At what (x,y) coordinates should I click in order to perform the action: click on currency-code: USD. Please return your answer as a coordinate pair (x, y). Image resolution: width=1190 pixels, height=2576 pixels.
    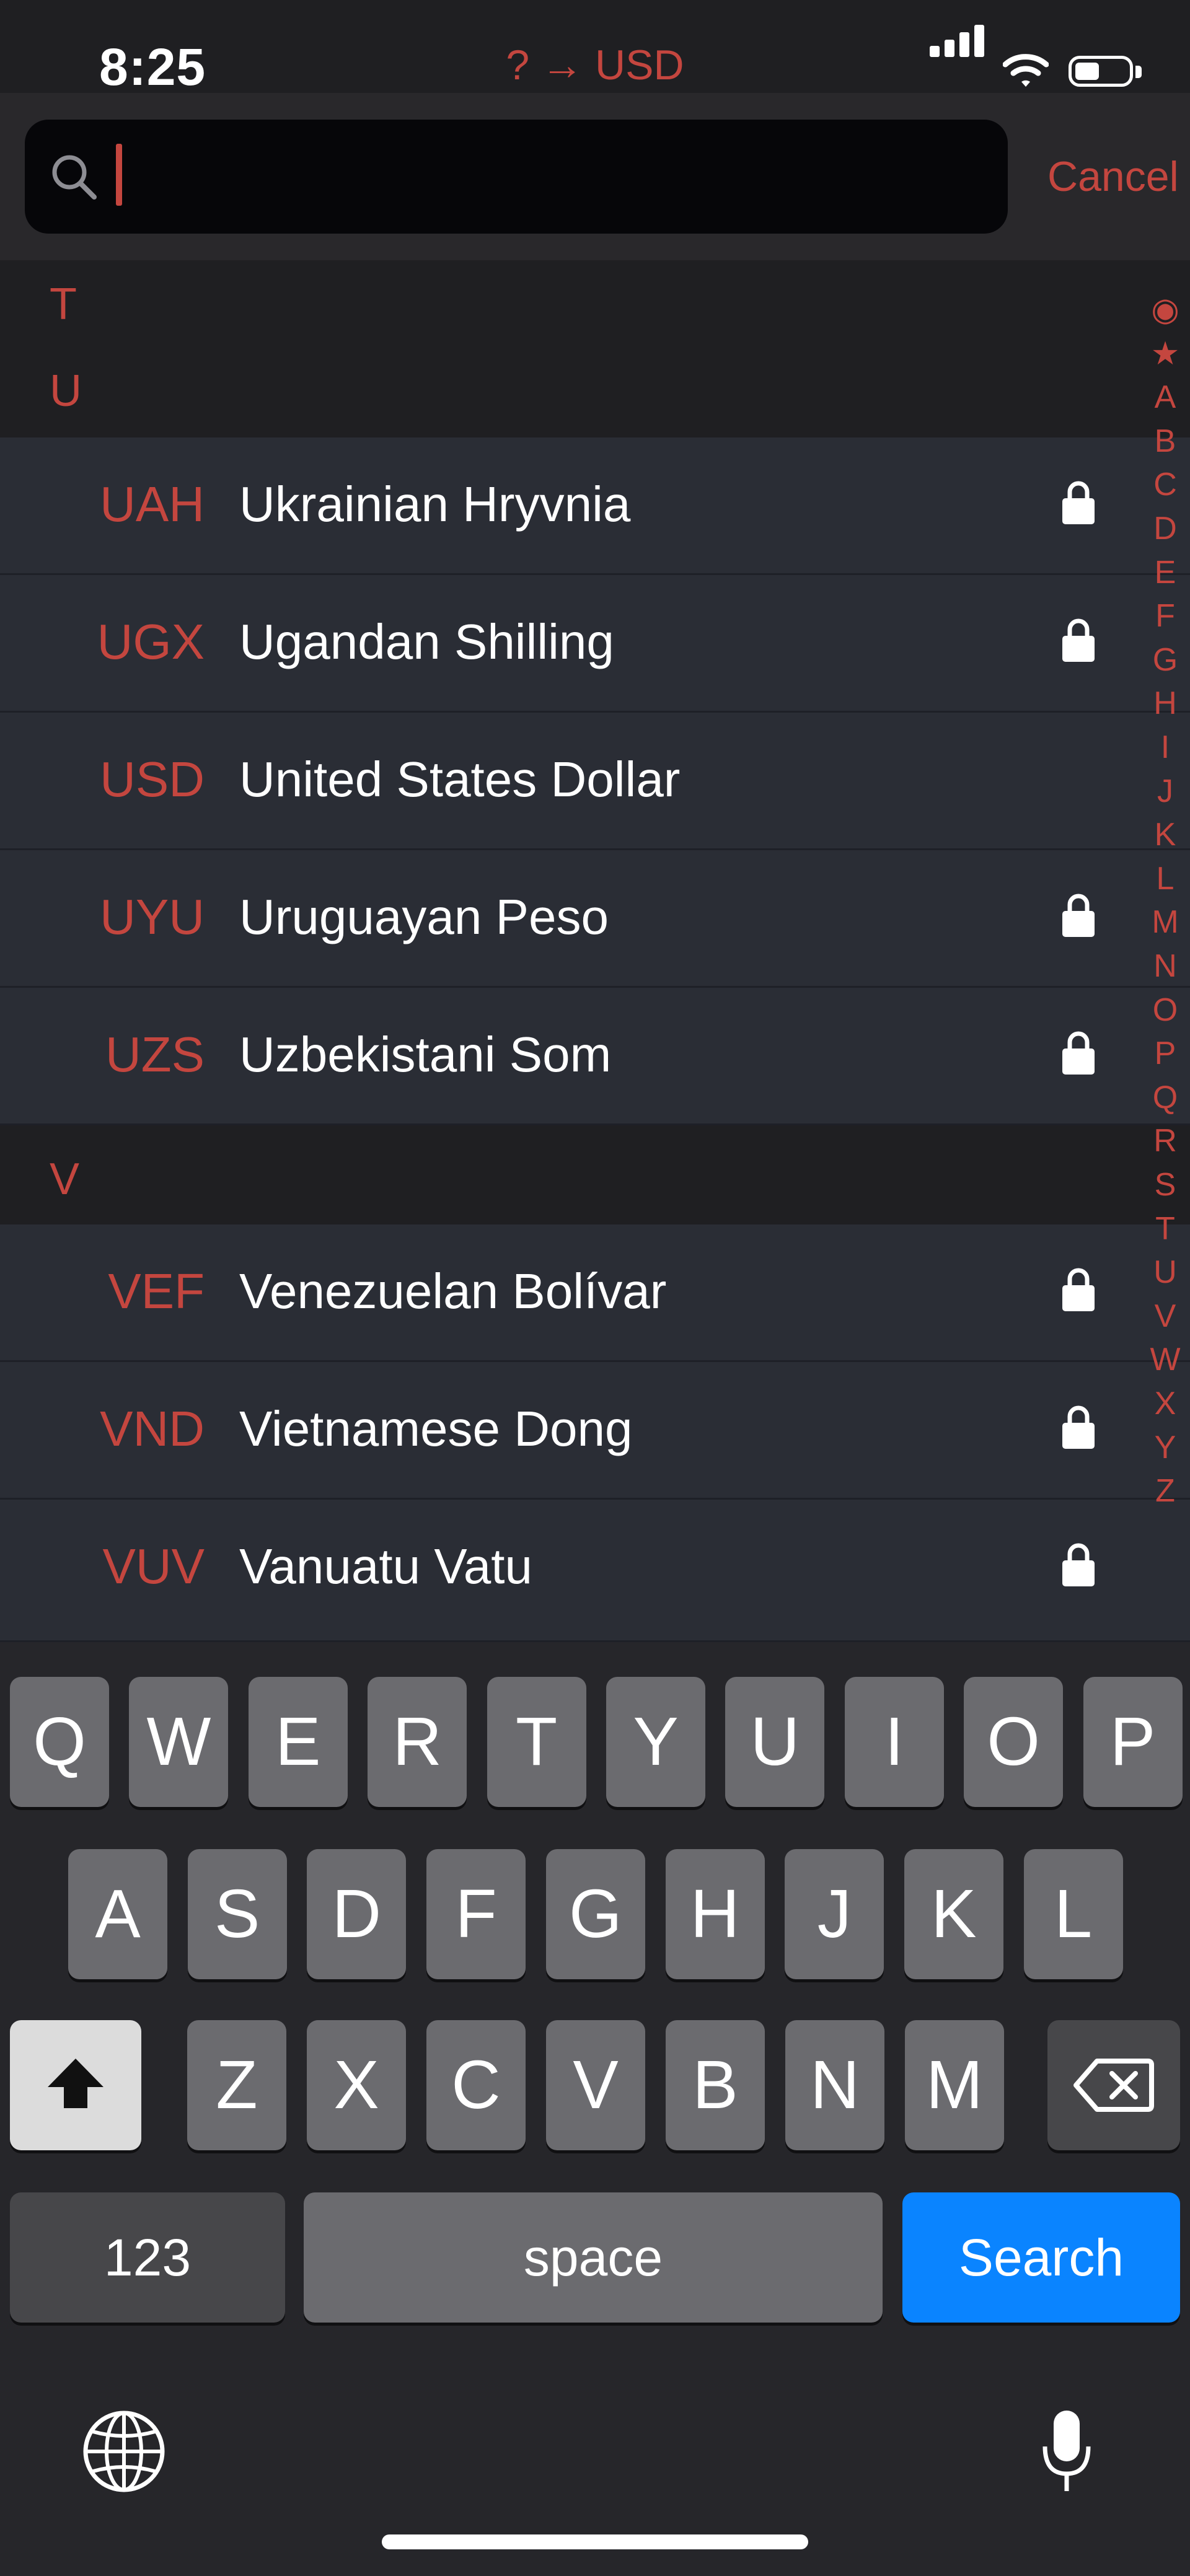
    Looking at the image, I should click on (152, 779).